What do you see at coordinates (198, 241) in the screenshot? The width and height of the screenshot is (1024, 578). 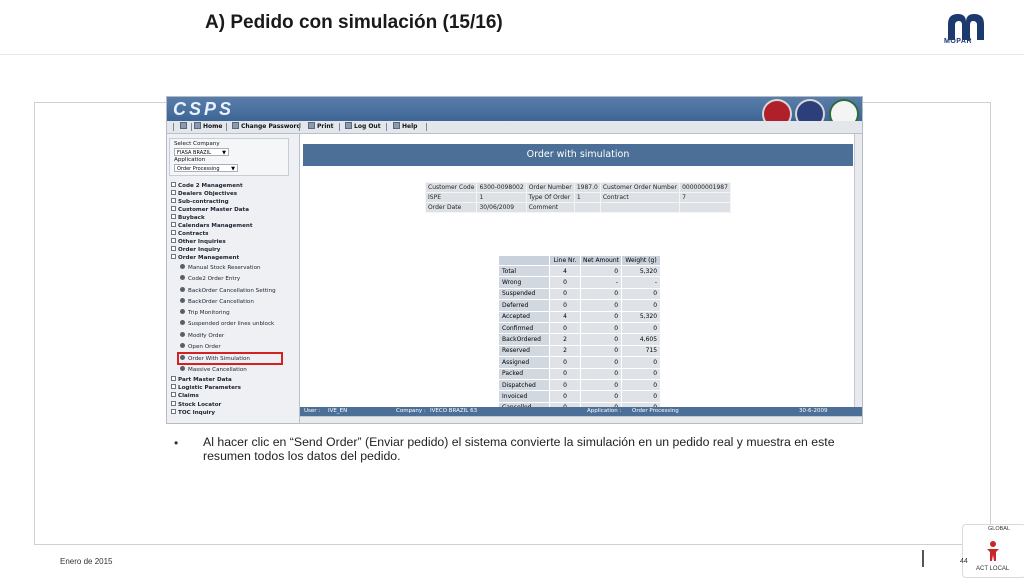 I see `nav-item: Other Inquiries` at bounding box center [198, 241].